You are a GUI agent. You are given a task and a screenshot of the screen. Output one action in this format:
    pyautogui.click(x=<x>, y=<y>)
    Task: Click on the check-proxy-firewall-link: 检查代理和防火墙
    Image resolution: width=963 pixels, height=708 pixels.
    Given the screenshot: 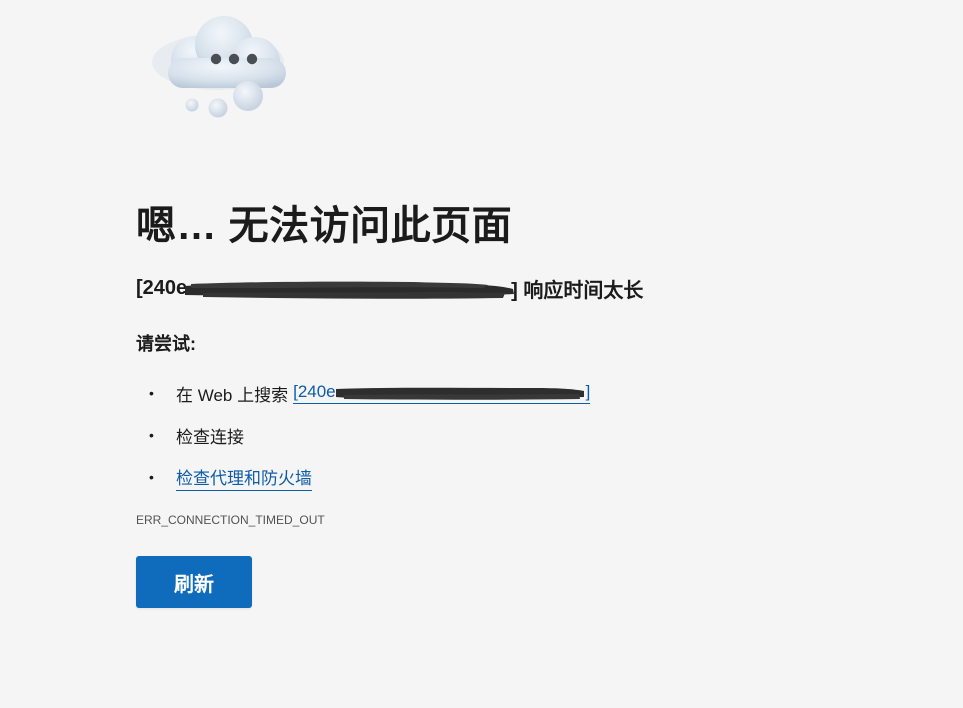 What is the action you would take?
    pyautogui.click(x=244, y=477)
    